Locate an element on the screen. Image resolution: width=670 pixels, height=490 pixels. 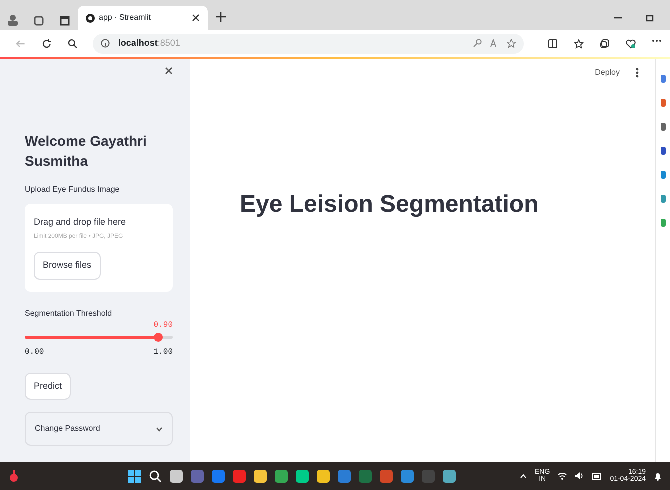
workspaces-icon is located at coordinates (39, 21).